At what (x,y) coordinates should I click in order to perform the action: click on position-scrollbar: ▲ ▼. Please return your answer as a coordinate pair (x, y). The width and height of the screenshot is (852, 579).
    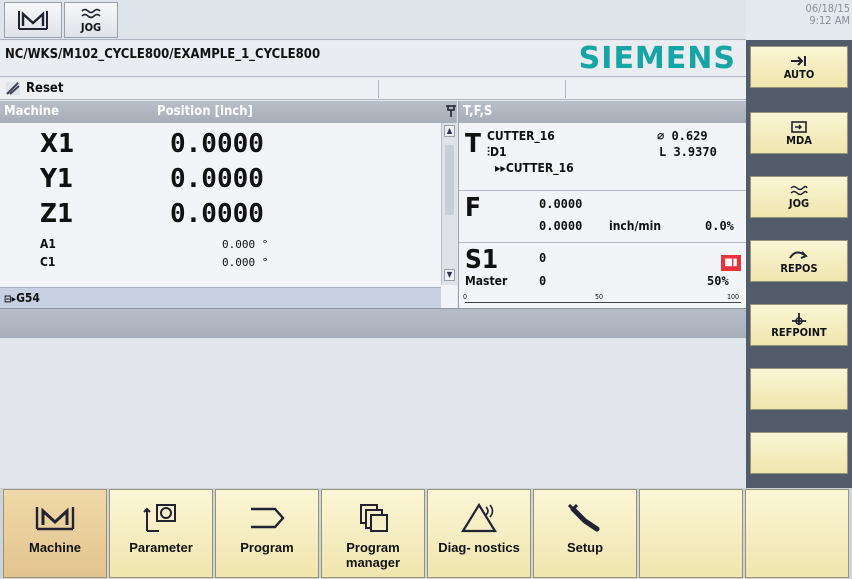
    Looking at the image, I should click on (449, 204).